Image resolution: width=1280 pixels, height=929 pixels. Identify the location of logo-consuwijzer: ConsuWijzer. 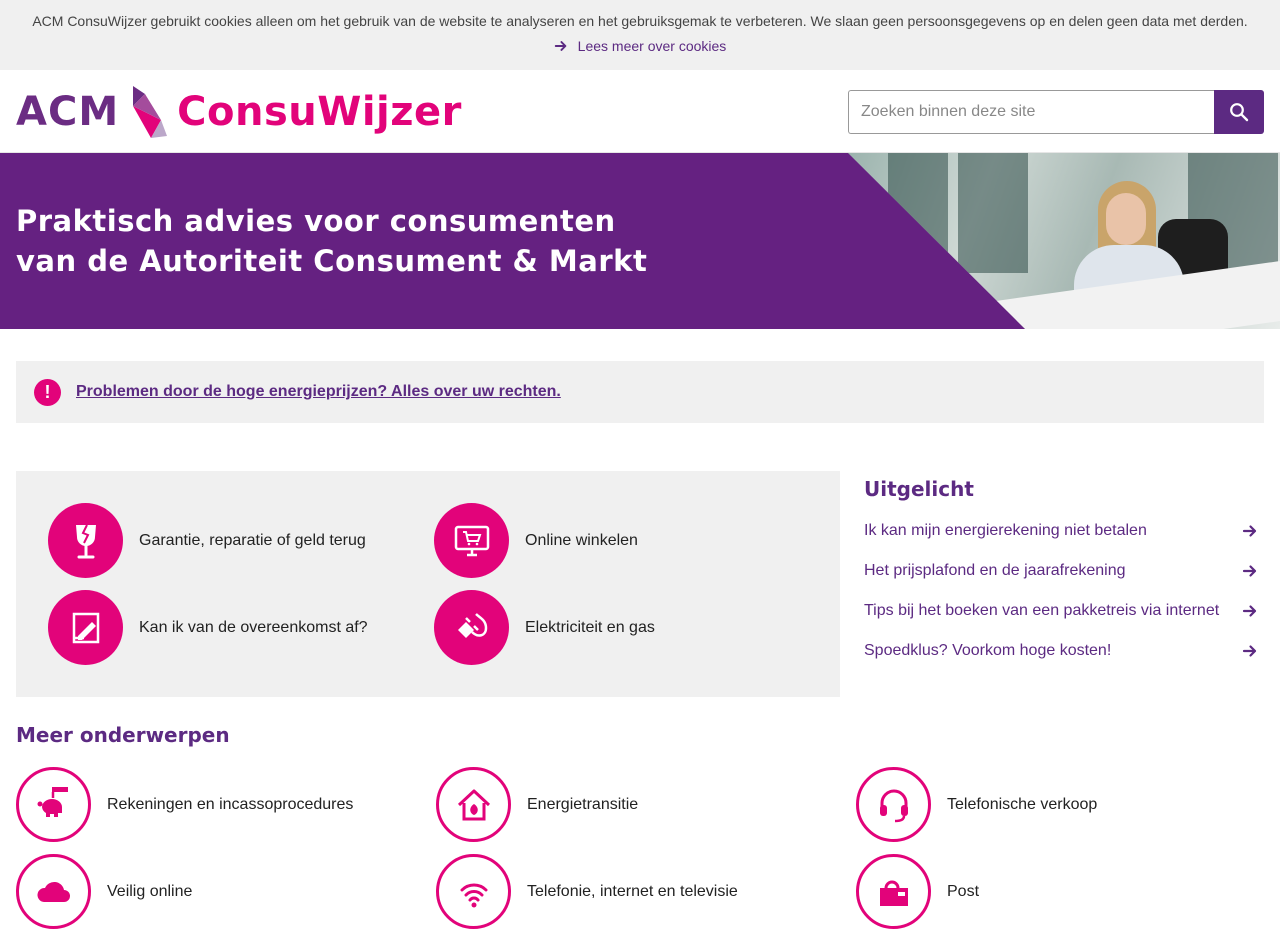
(319, 112).